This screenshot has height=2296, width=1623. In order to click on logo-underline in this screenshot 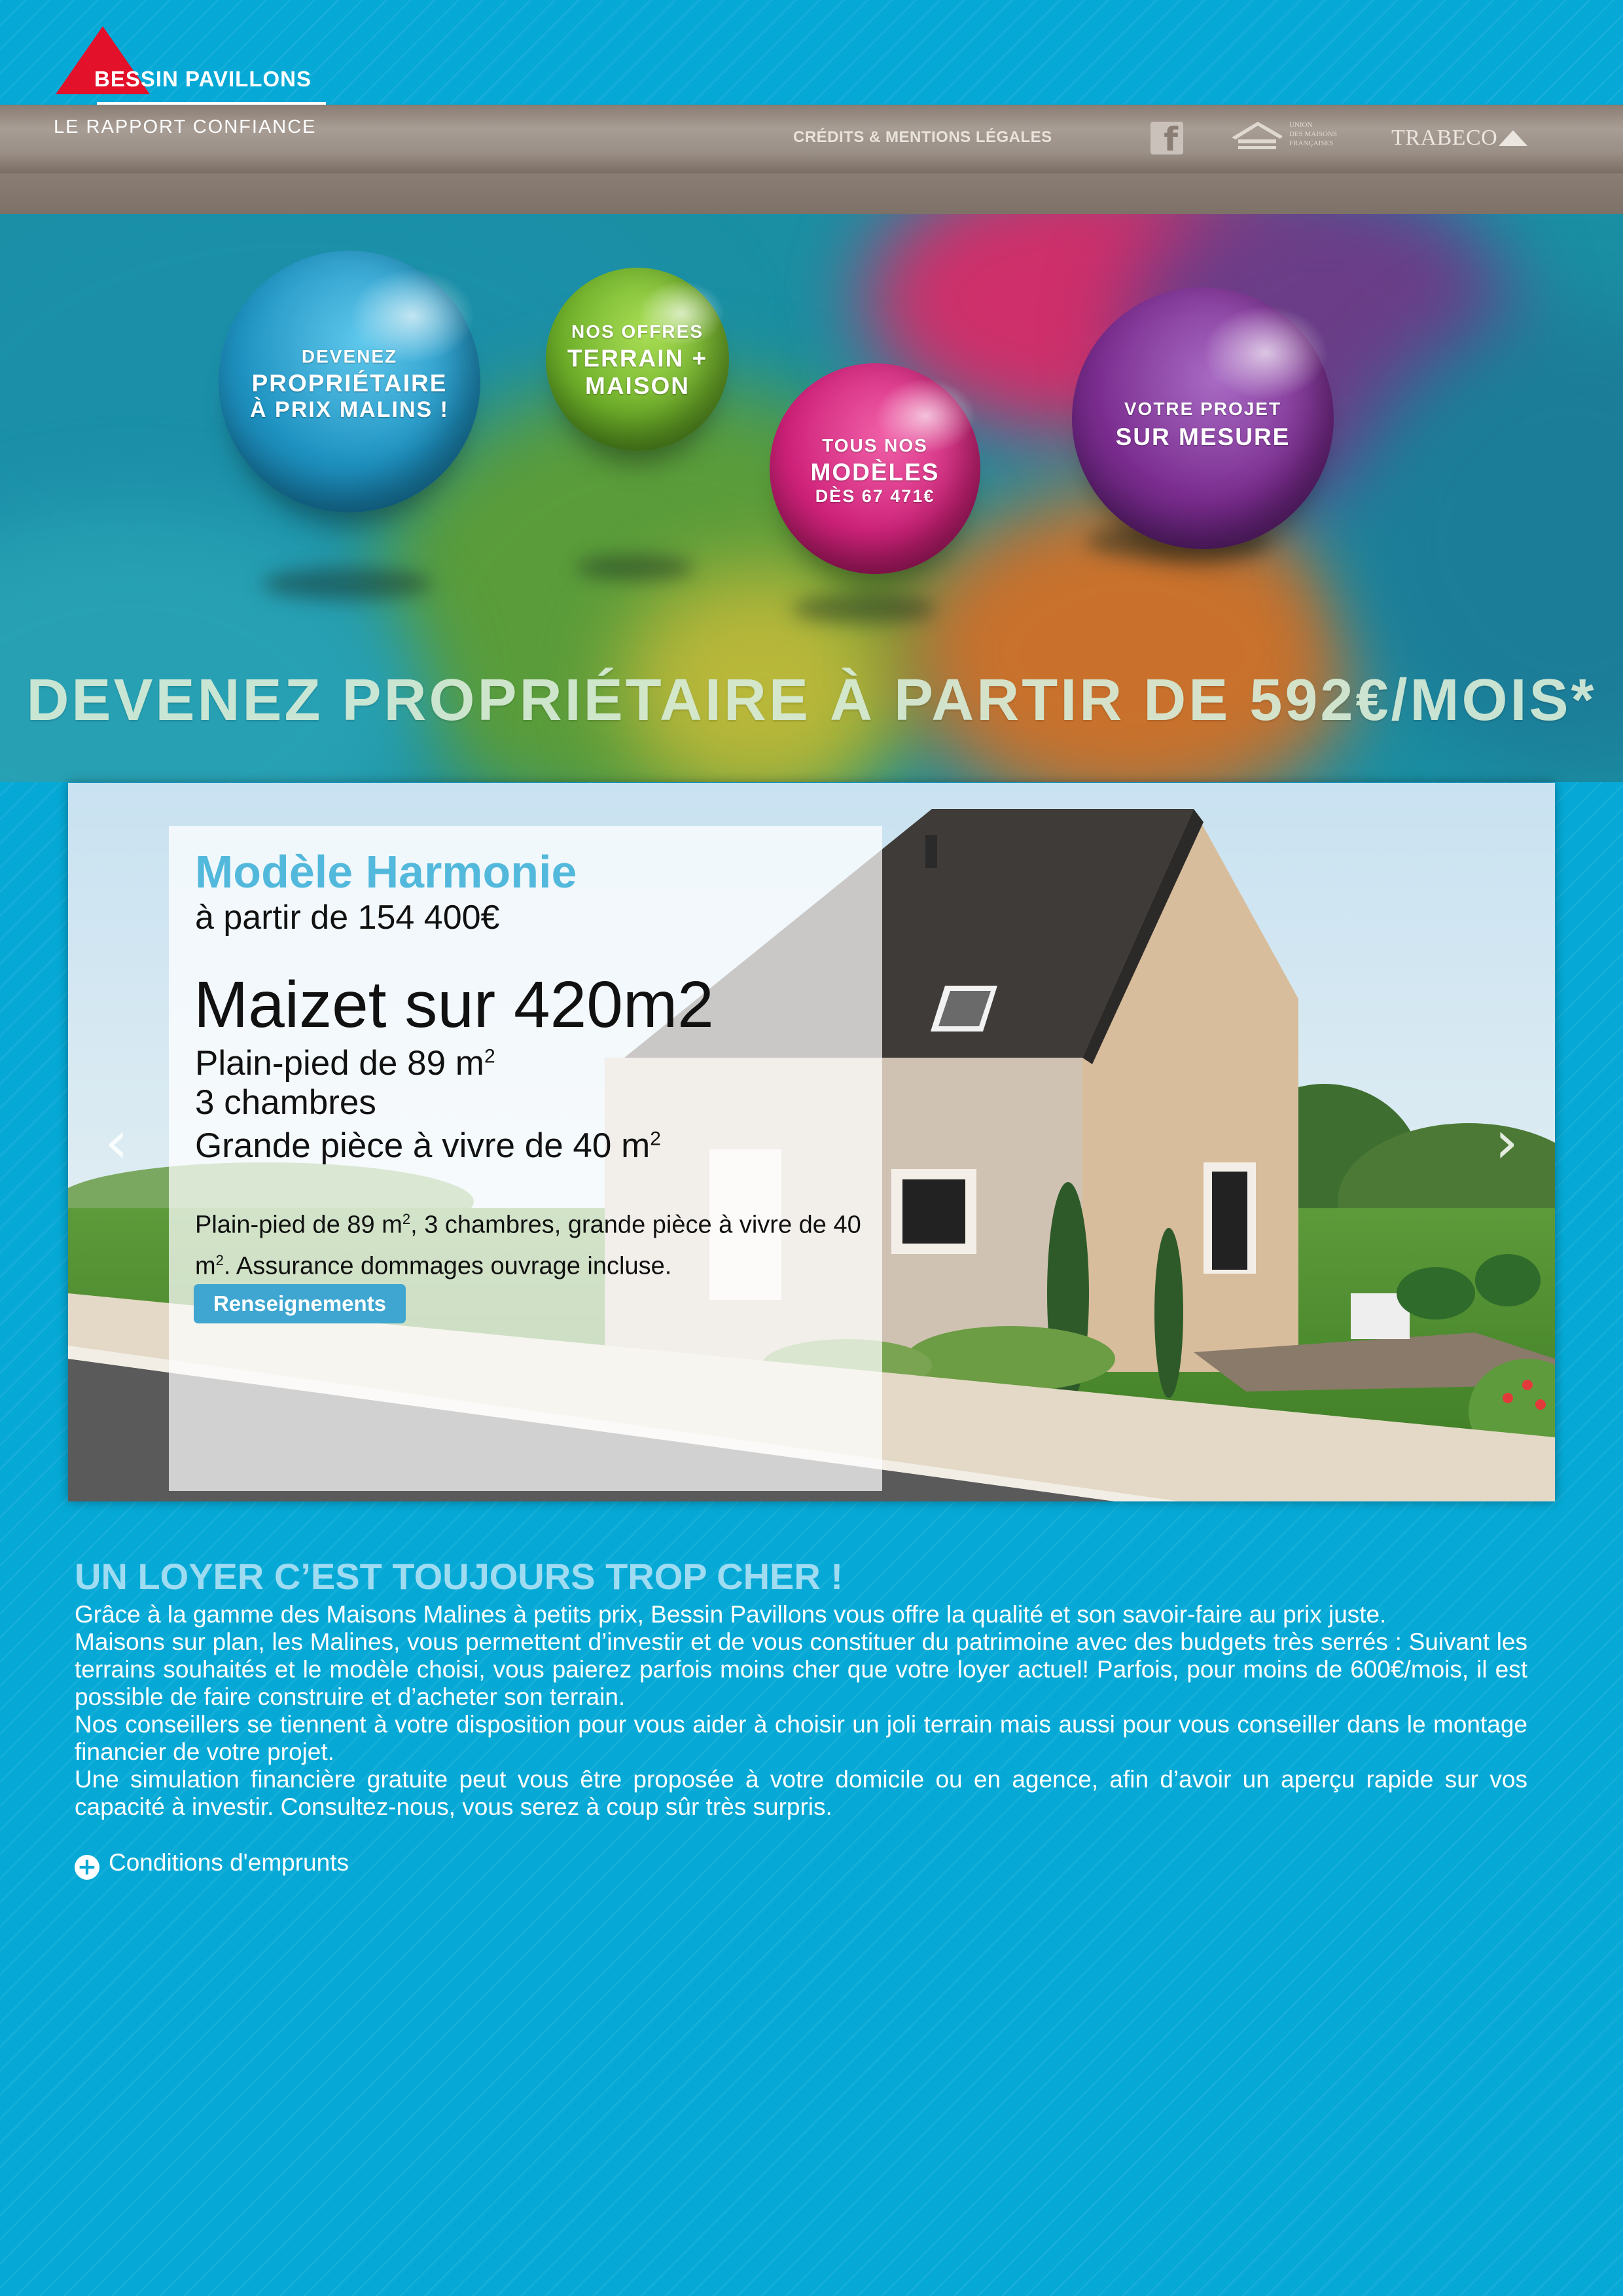, I will do `click(211, 103)`.